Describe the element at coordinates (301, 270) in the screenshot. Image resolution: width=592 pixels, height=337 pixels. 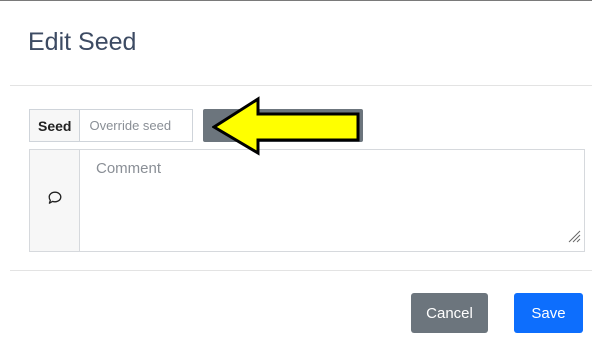
I see `footer-divider` at that location.